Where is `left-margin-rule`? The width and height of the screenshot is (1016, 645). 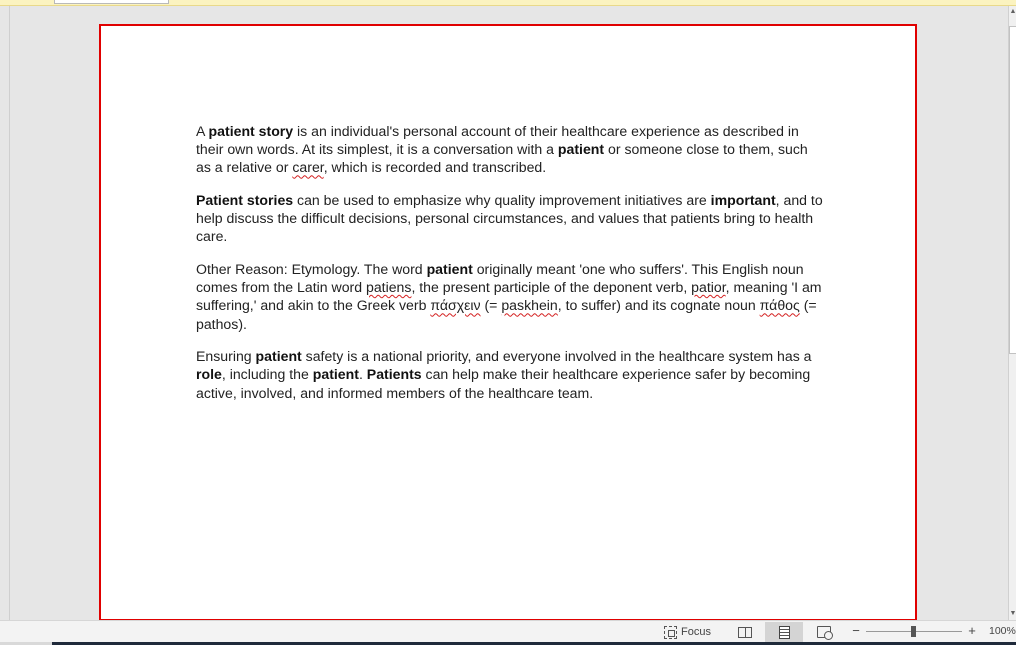 left-margin-rule is located at coordinates (9, 313).